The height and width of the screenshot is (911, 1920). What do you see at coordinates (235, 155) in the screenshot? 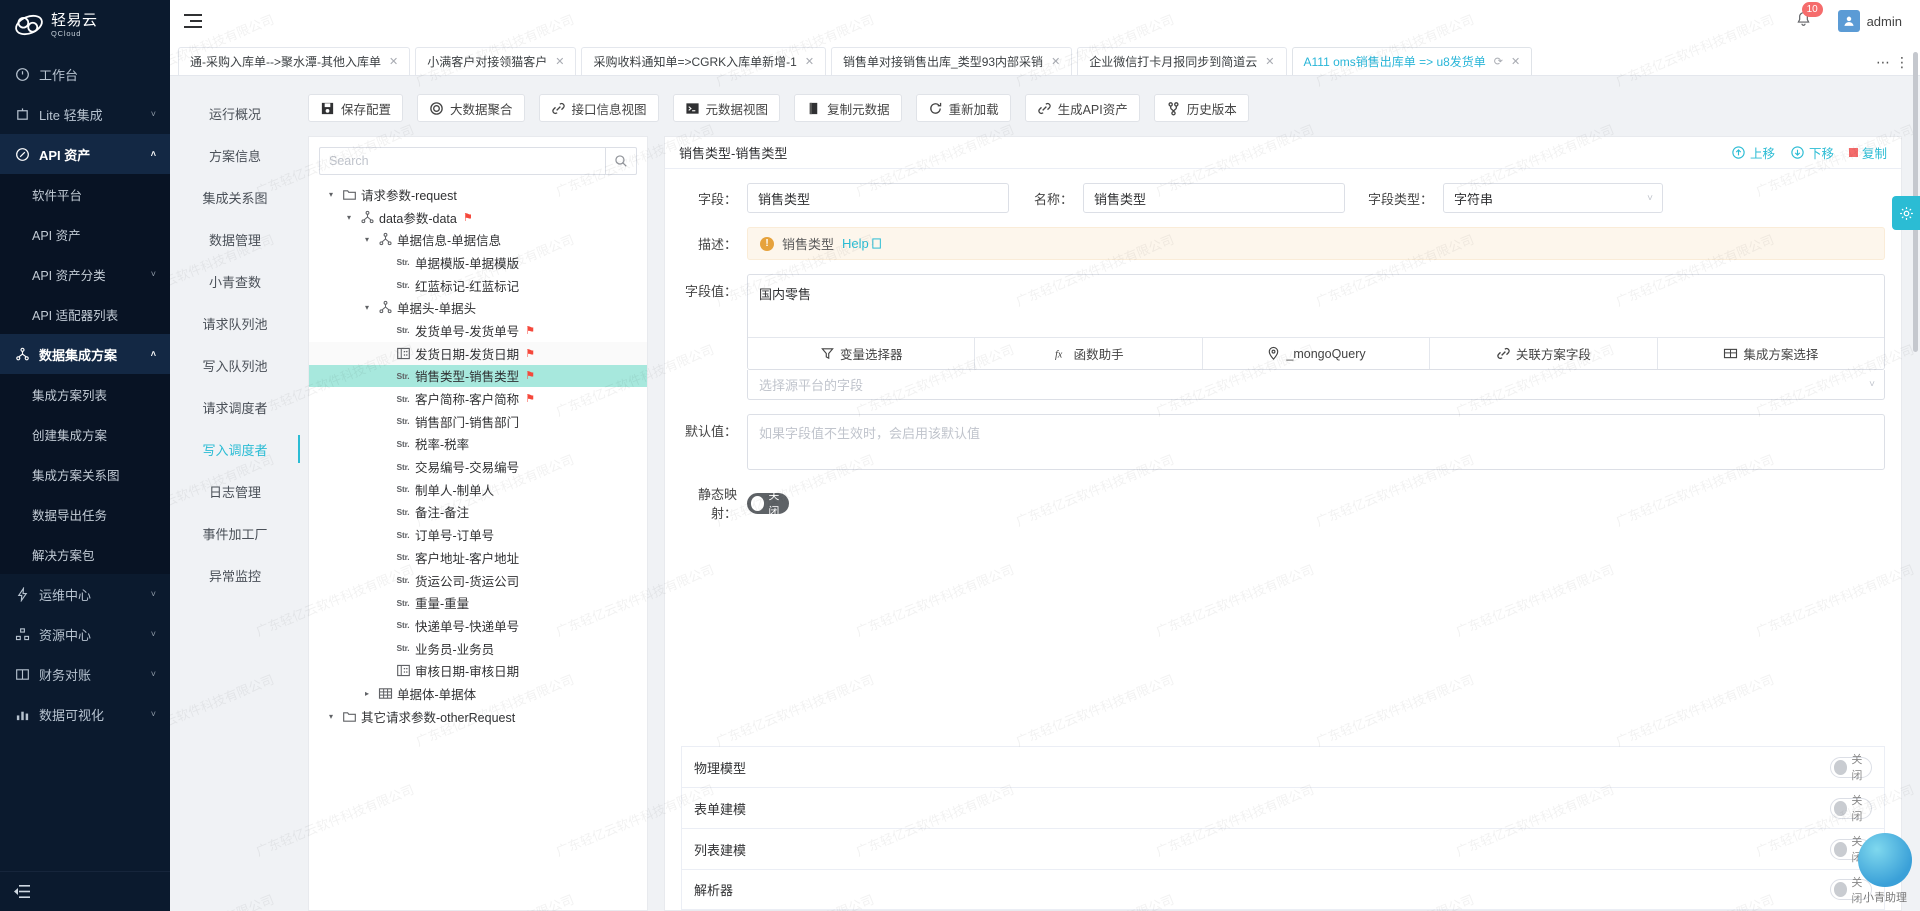
I see `inner-menu-item-1: 方案信息` at bounding box center [235, 155].